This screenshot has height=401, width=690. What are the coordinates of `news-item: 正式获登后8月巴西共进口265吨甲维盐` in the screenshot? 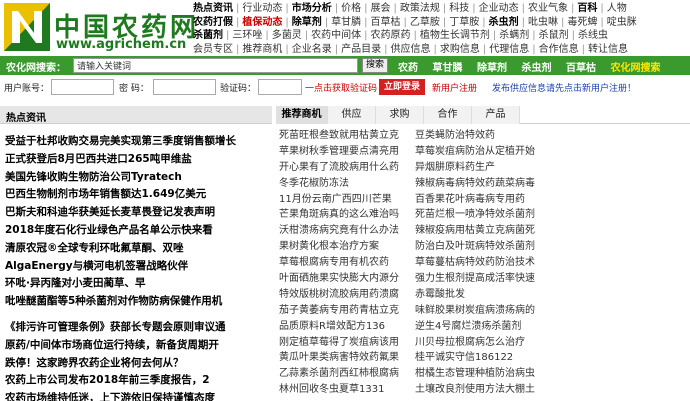 It's located at (137, 160).